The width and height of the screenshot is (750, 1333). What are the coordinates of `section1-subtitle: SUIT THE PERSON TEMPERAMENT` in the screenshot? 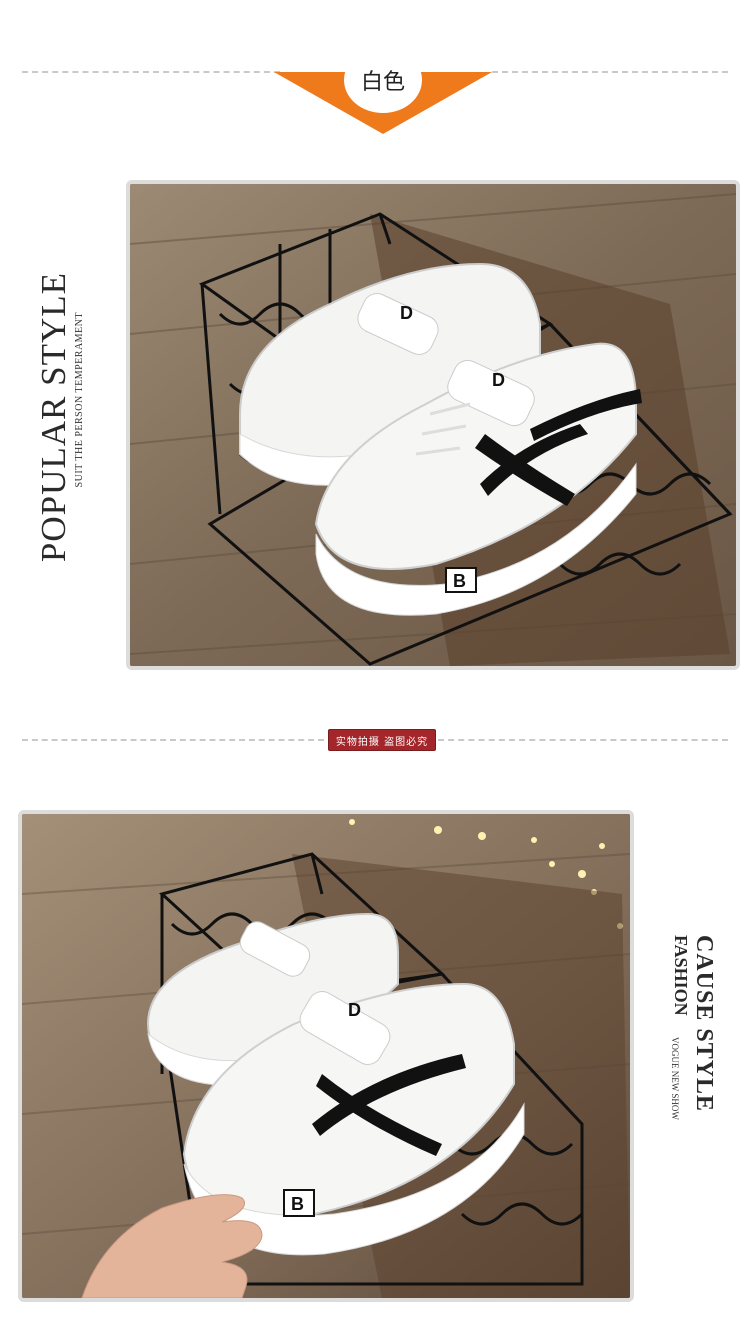 It's located at (79, 400).